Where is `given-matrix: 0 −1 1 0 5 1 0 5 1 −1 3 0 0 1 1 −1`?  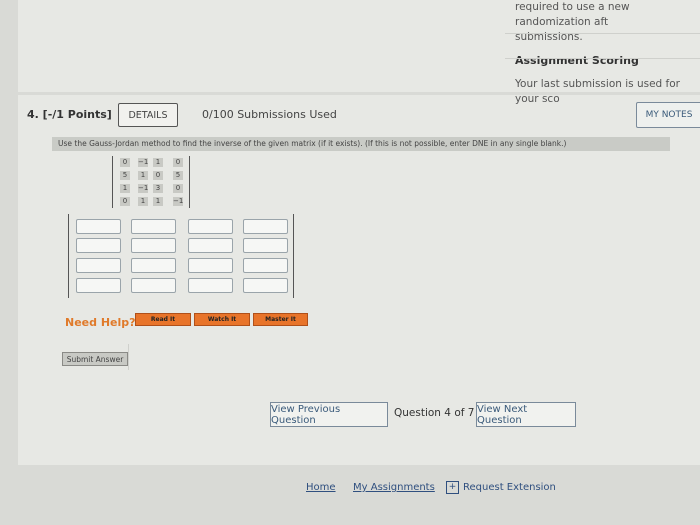 given-matrix: 0 −1 1 0 5 1 0 5 1 −1 3 0 0 1 1 −1 is located at coordinates (151, 182).